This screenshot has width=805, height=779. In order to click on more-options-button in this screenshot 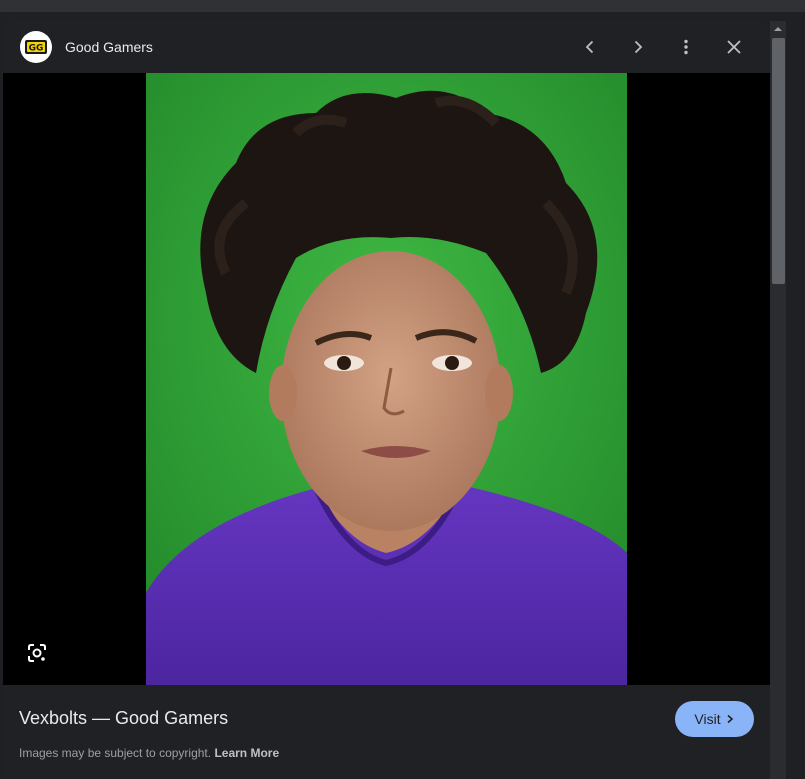, I will do `click(686, 47)`.